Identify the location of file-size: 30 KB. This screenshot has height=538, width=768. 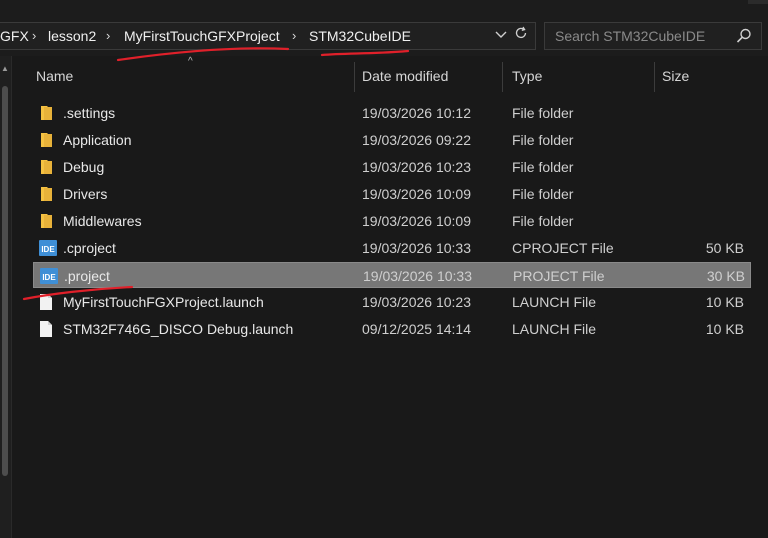
(725, 276).